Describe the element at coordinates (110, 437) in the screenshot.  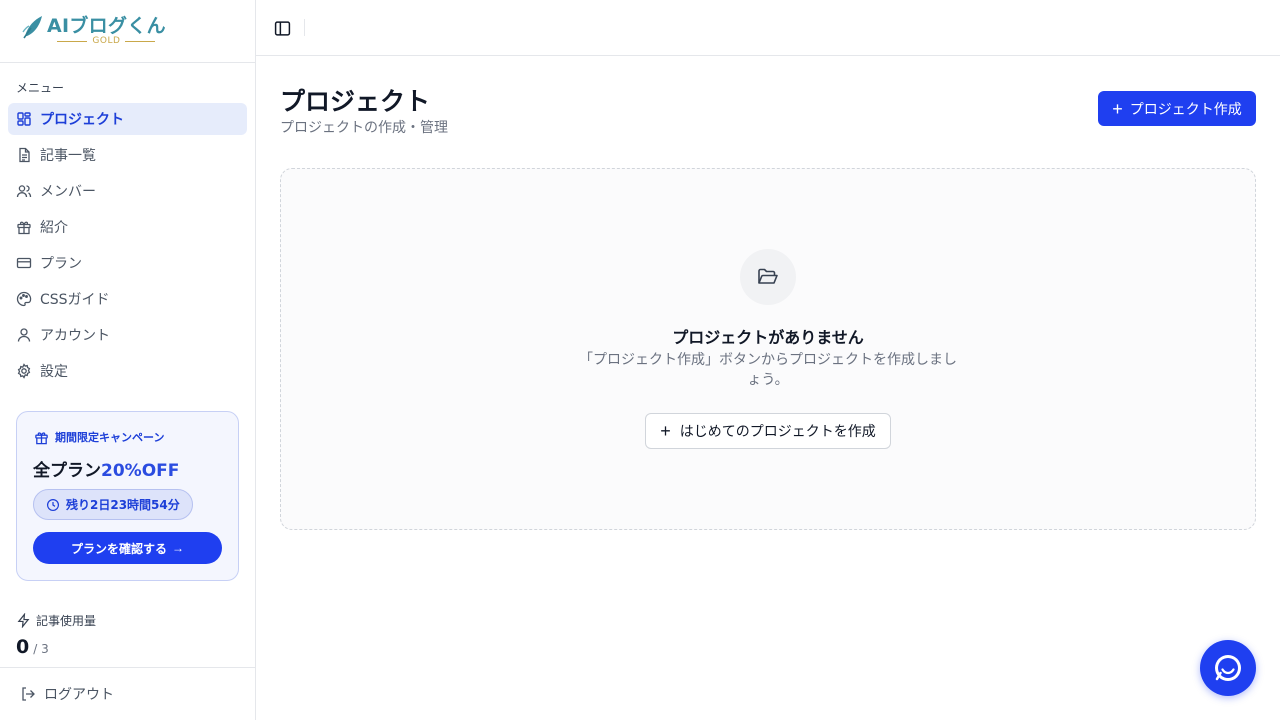
I see `campaign-heading-text: 期間限定キャンペーン` at that location.